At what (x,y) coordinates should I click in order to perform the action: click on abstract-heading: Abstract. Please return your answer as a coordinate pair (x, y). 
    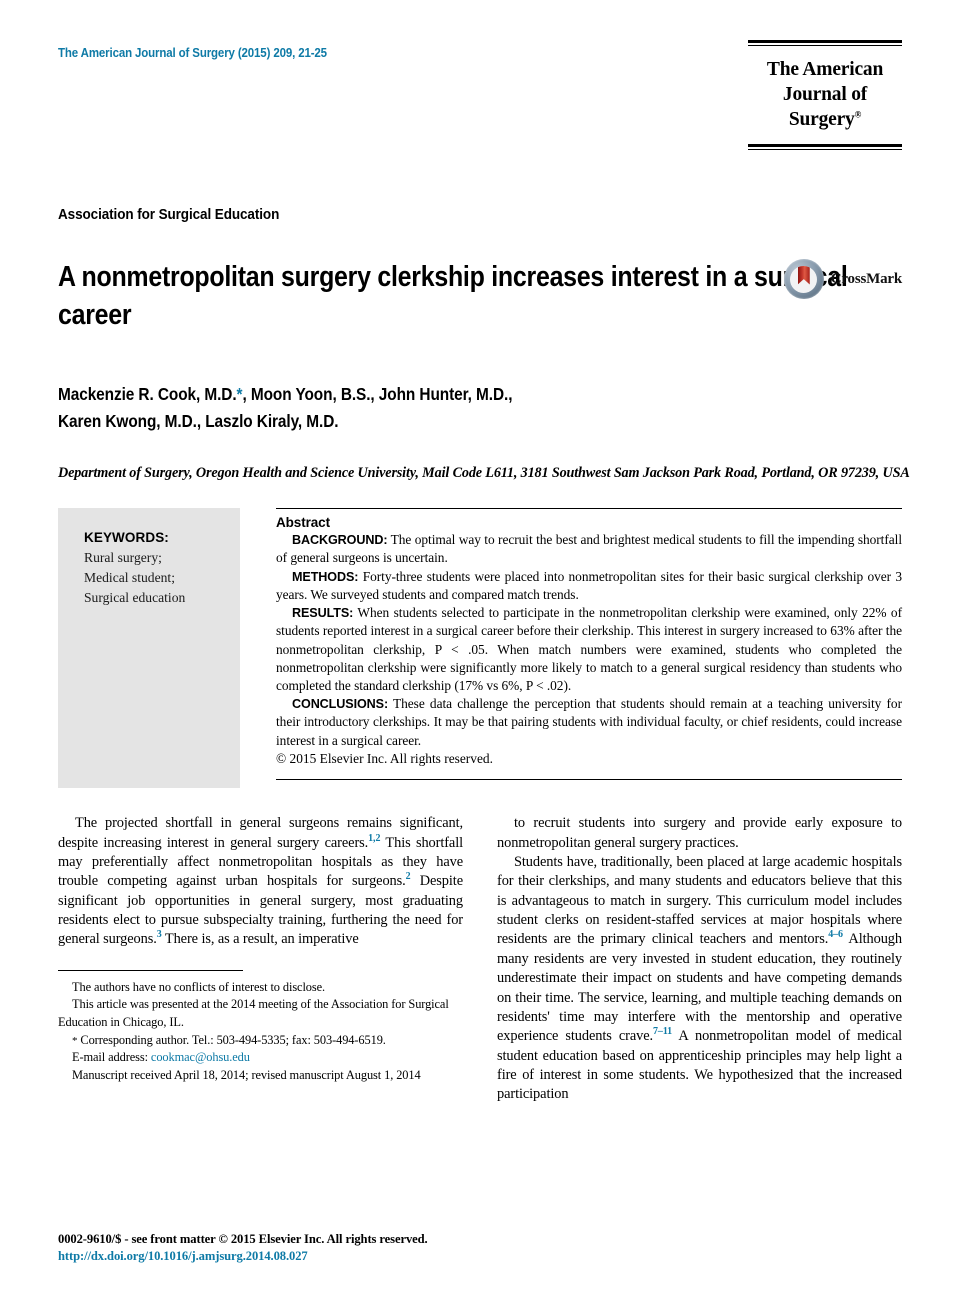
    Looking at the image, I should click on (303, 523).